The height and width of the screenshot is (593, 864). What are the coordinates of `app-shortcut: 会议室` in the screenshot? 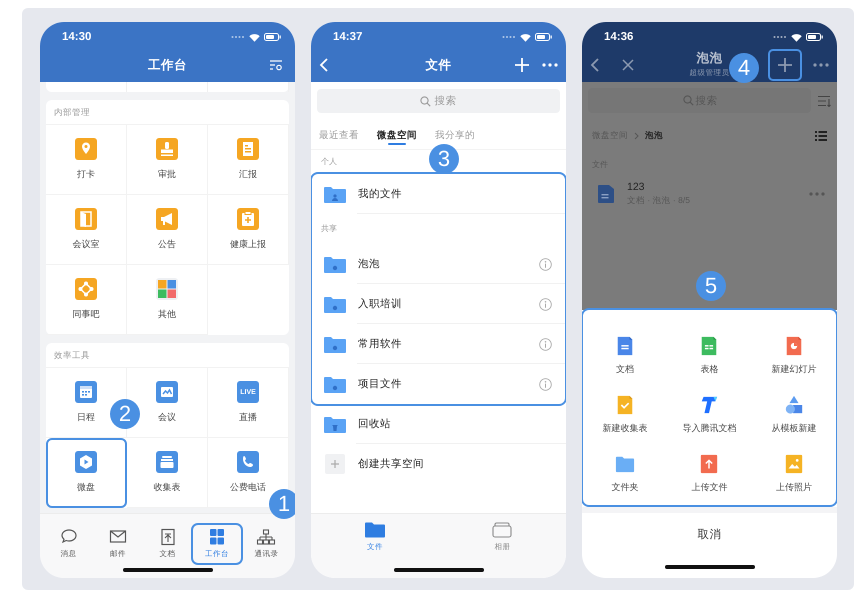 It's located at (86, 230).